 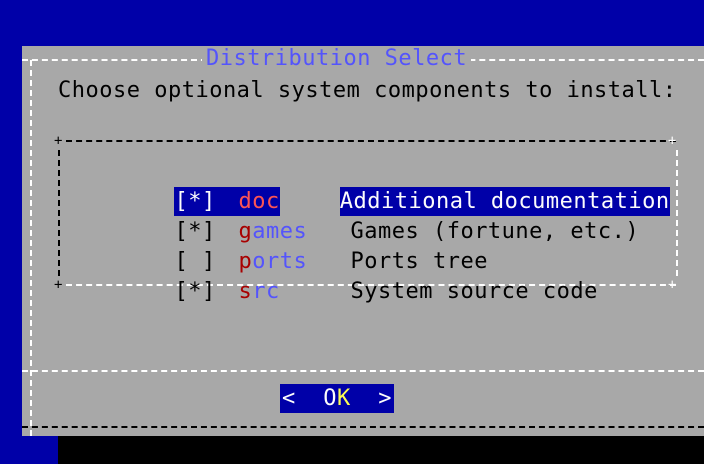 What do you see at coordinates (289, 398) in the screenshot?
I see `ok-bracket-left: <` at bounding box center [289, 398].